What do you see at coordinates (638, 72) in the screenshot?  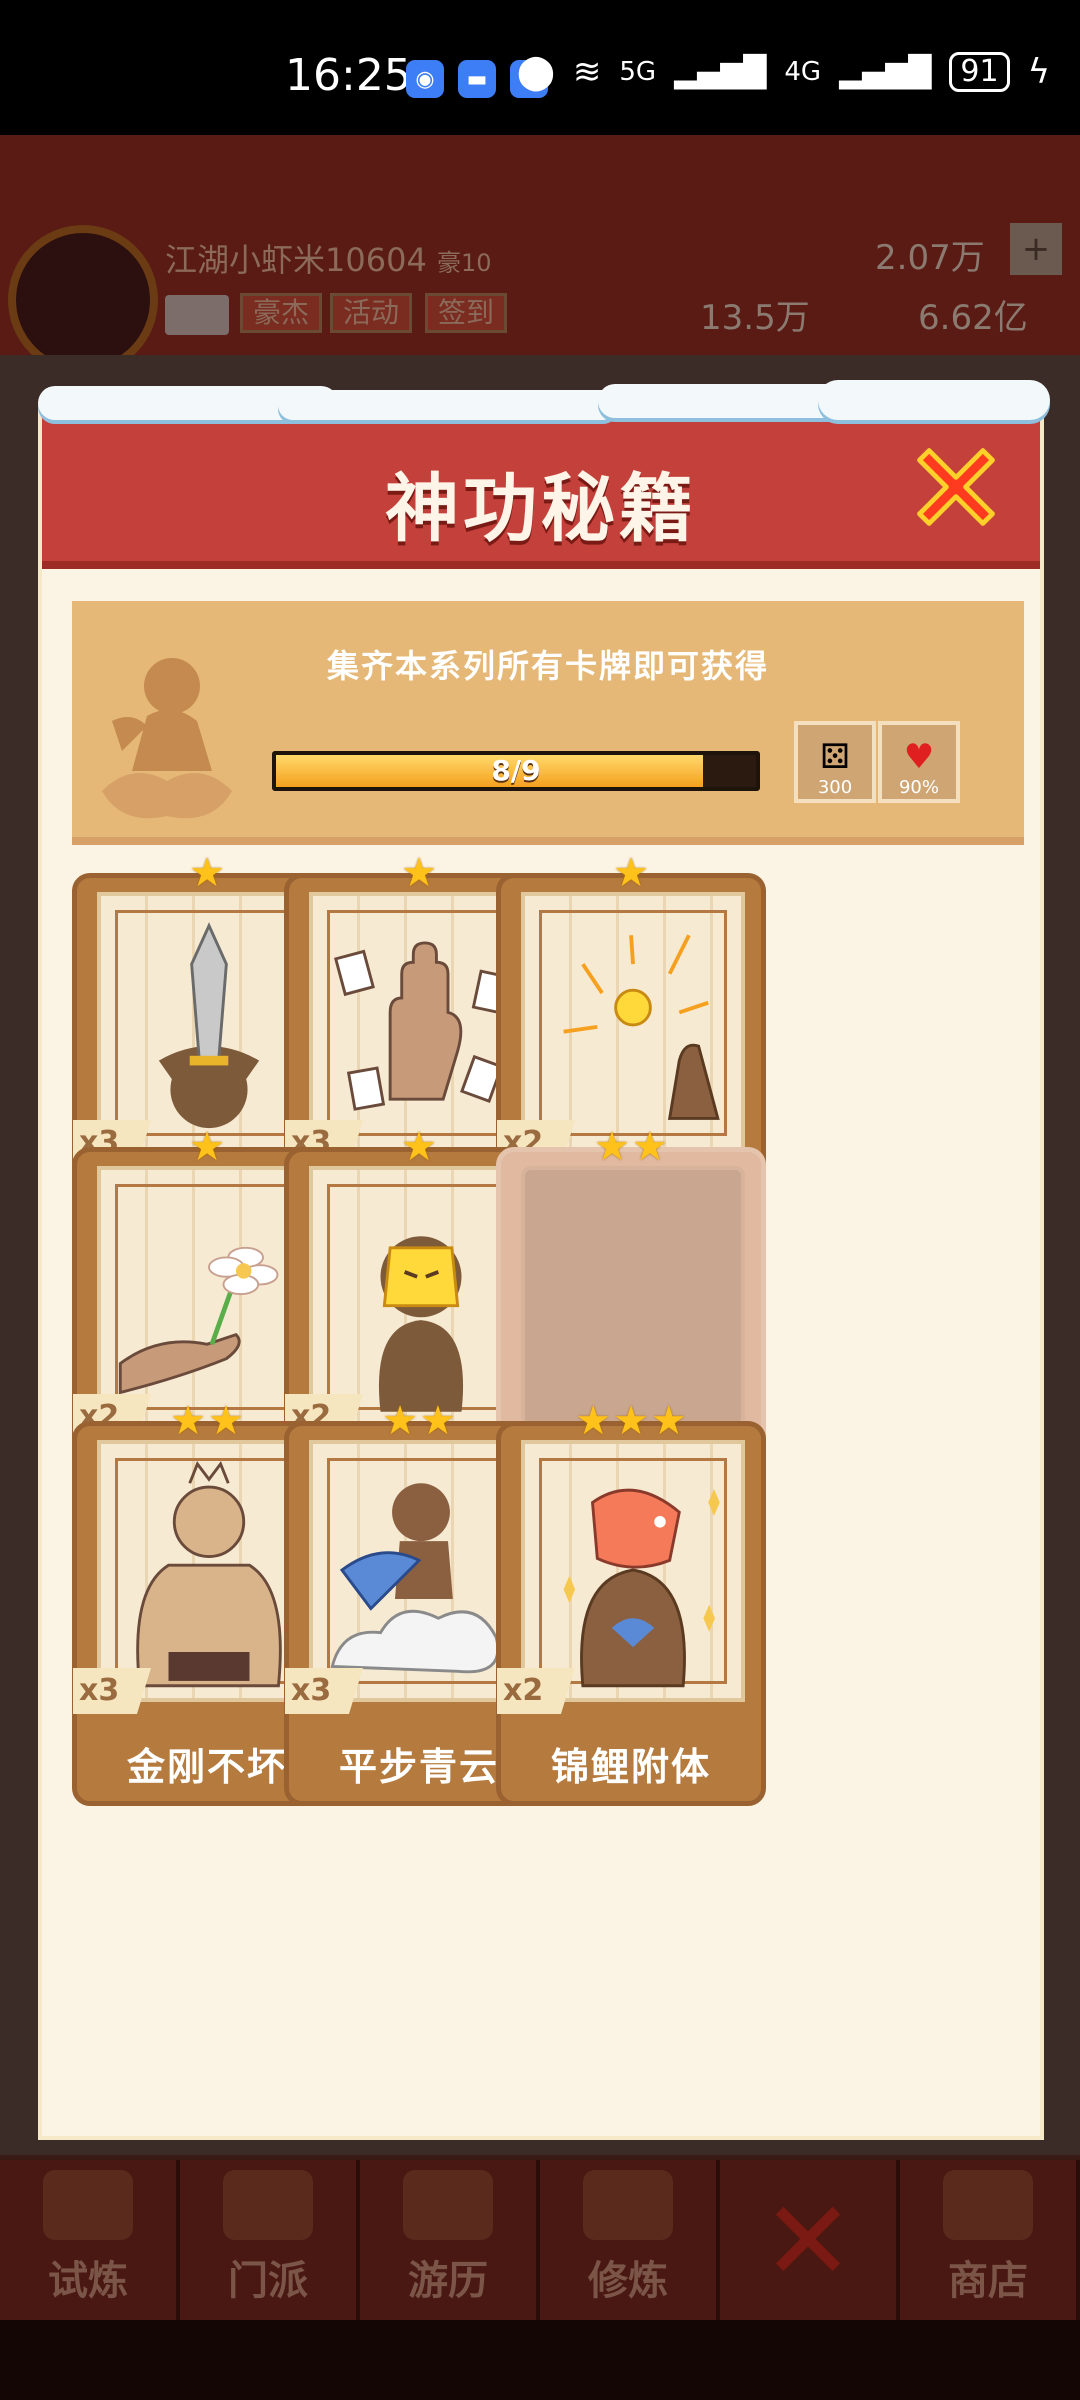 I see `signal-5g: 5G` at bounding box center [638, 72].